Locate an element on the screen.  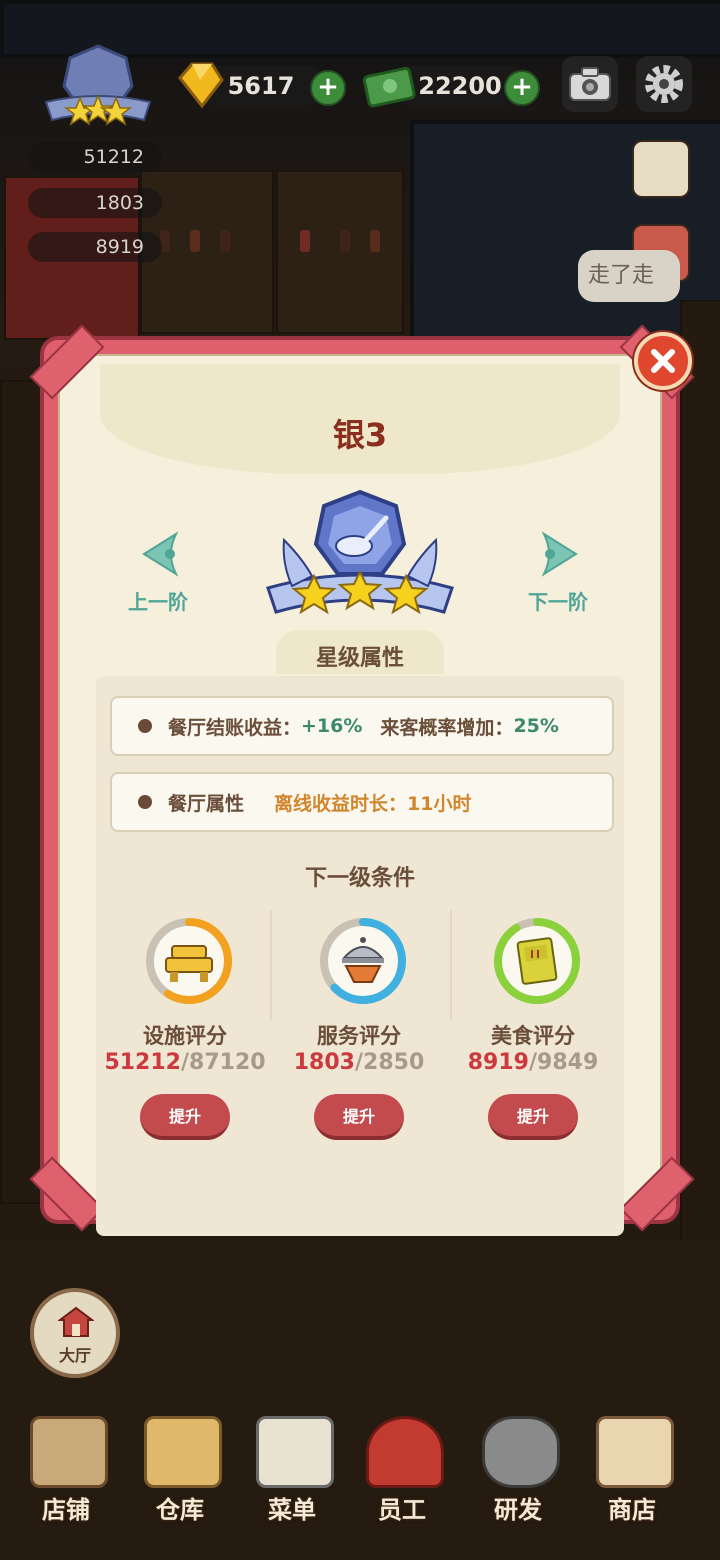
income-label: 餐厅结账收益： is located at coordinates (235, 727).